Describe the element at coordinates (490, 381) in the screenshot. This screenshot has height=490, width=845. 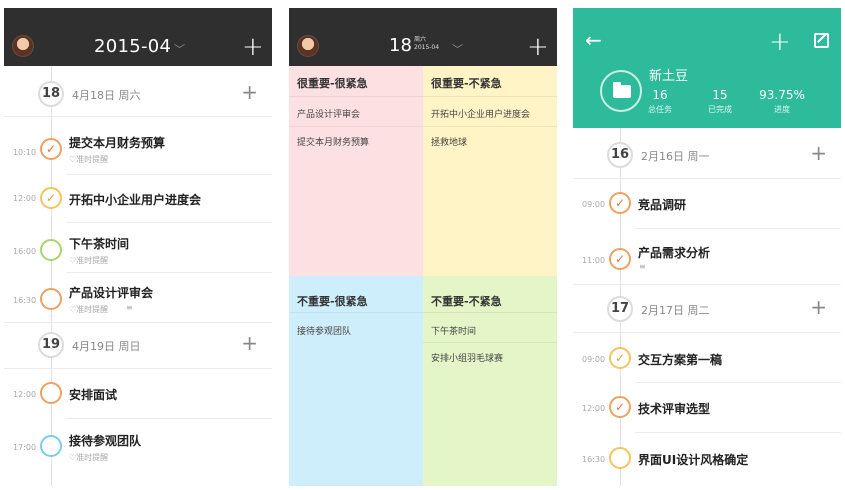
I see `quadrant-not-urgent-not-important: 不重要-不紧急 下午茶时间 安排小组羽毛球赛` at that location.